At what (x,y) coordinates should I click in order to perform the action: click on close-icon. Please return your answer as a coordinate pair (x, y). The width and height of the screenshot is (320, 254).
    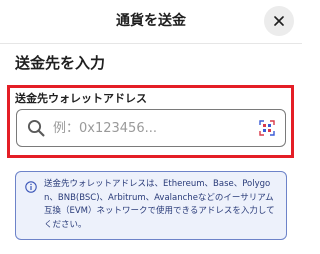
    Looking at the image, I should click on (279, 21).